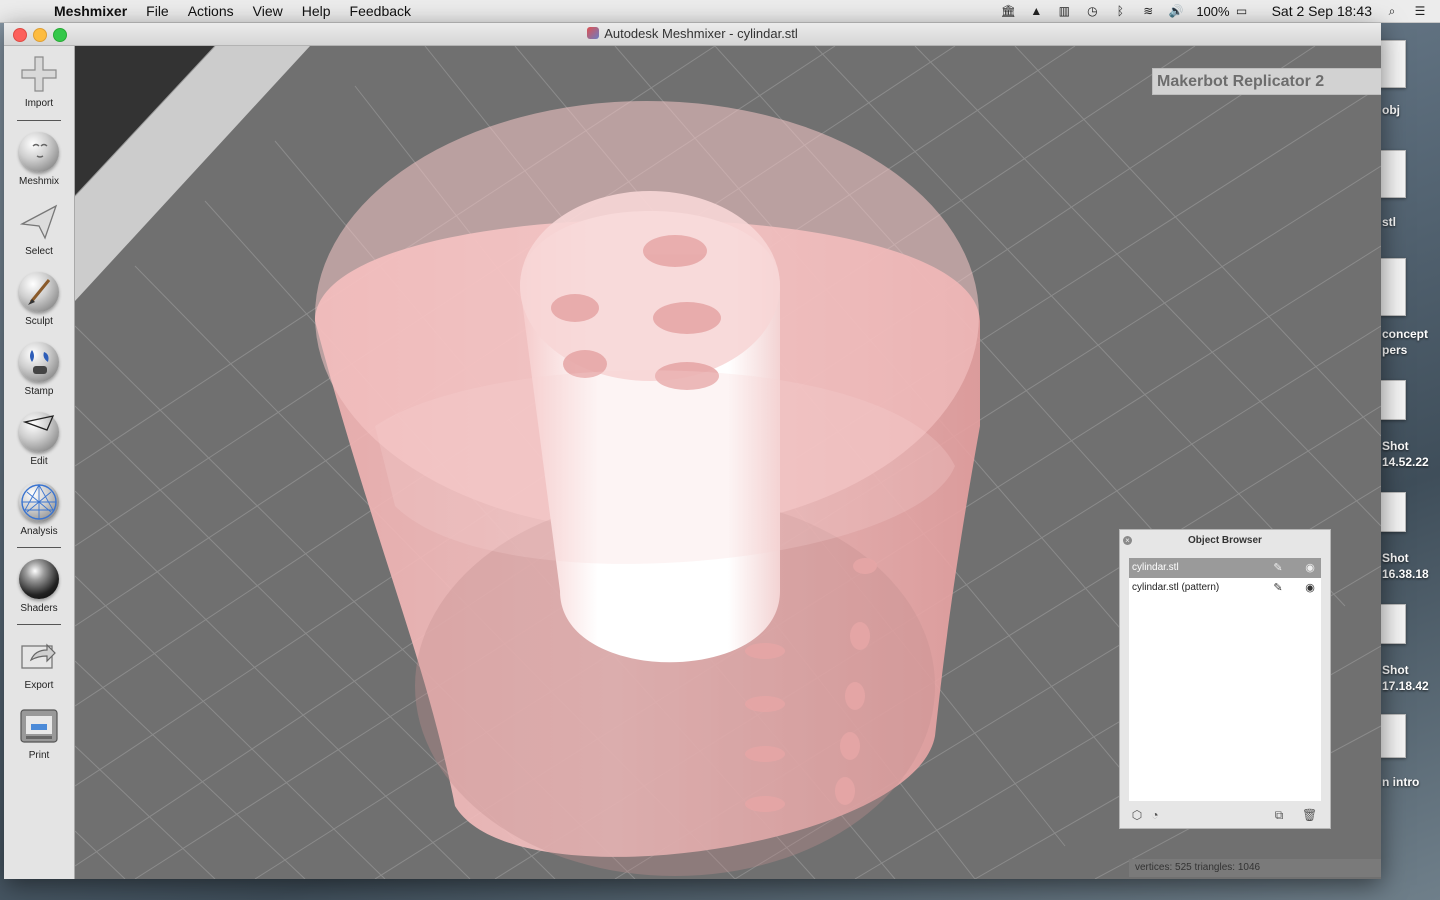 This screenshot has width=1440, height=900. Describe the element at coordinates (1176, 587) in the screenshot. I see `object-name: cylindar.stl (pattern)` at that location.